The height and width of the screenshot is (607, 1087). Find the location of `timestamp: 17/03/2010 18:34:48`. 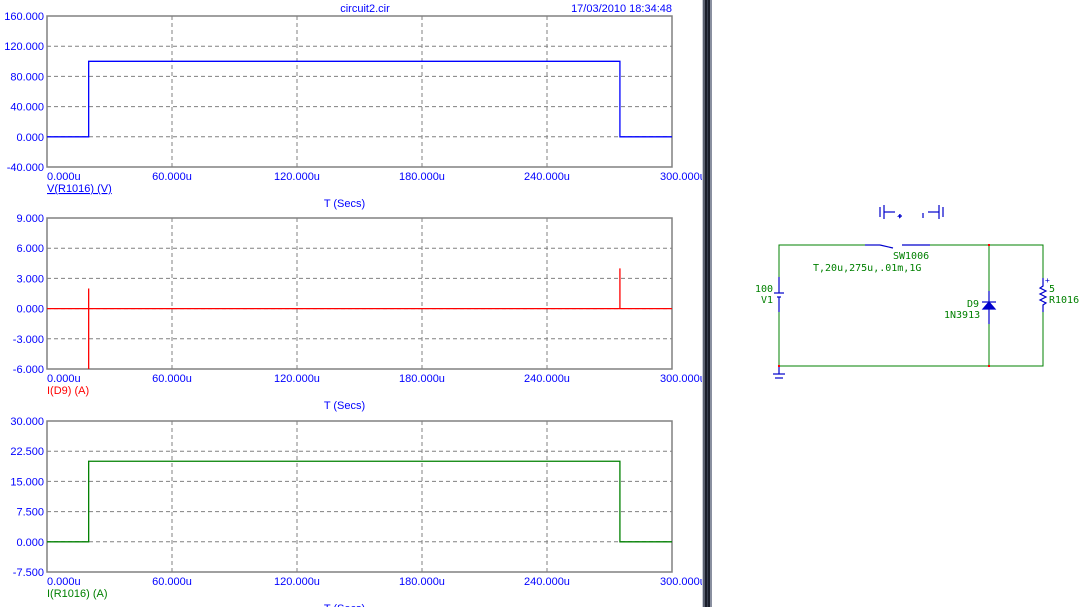

timestamp: 17/03/2010 18:34:48 is located at coordinates (621, 9).